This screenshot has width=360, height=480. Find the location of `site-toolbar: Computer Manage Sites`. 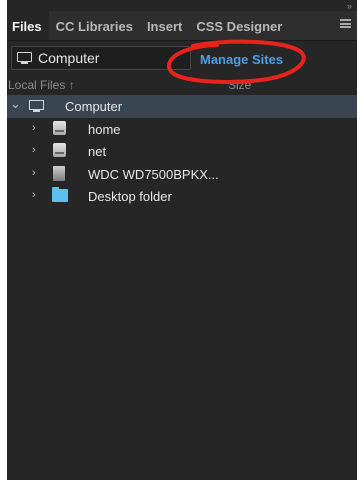

site-toolbar: Computer Manage Sites is located at coordinates (182, 59).